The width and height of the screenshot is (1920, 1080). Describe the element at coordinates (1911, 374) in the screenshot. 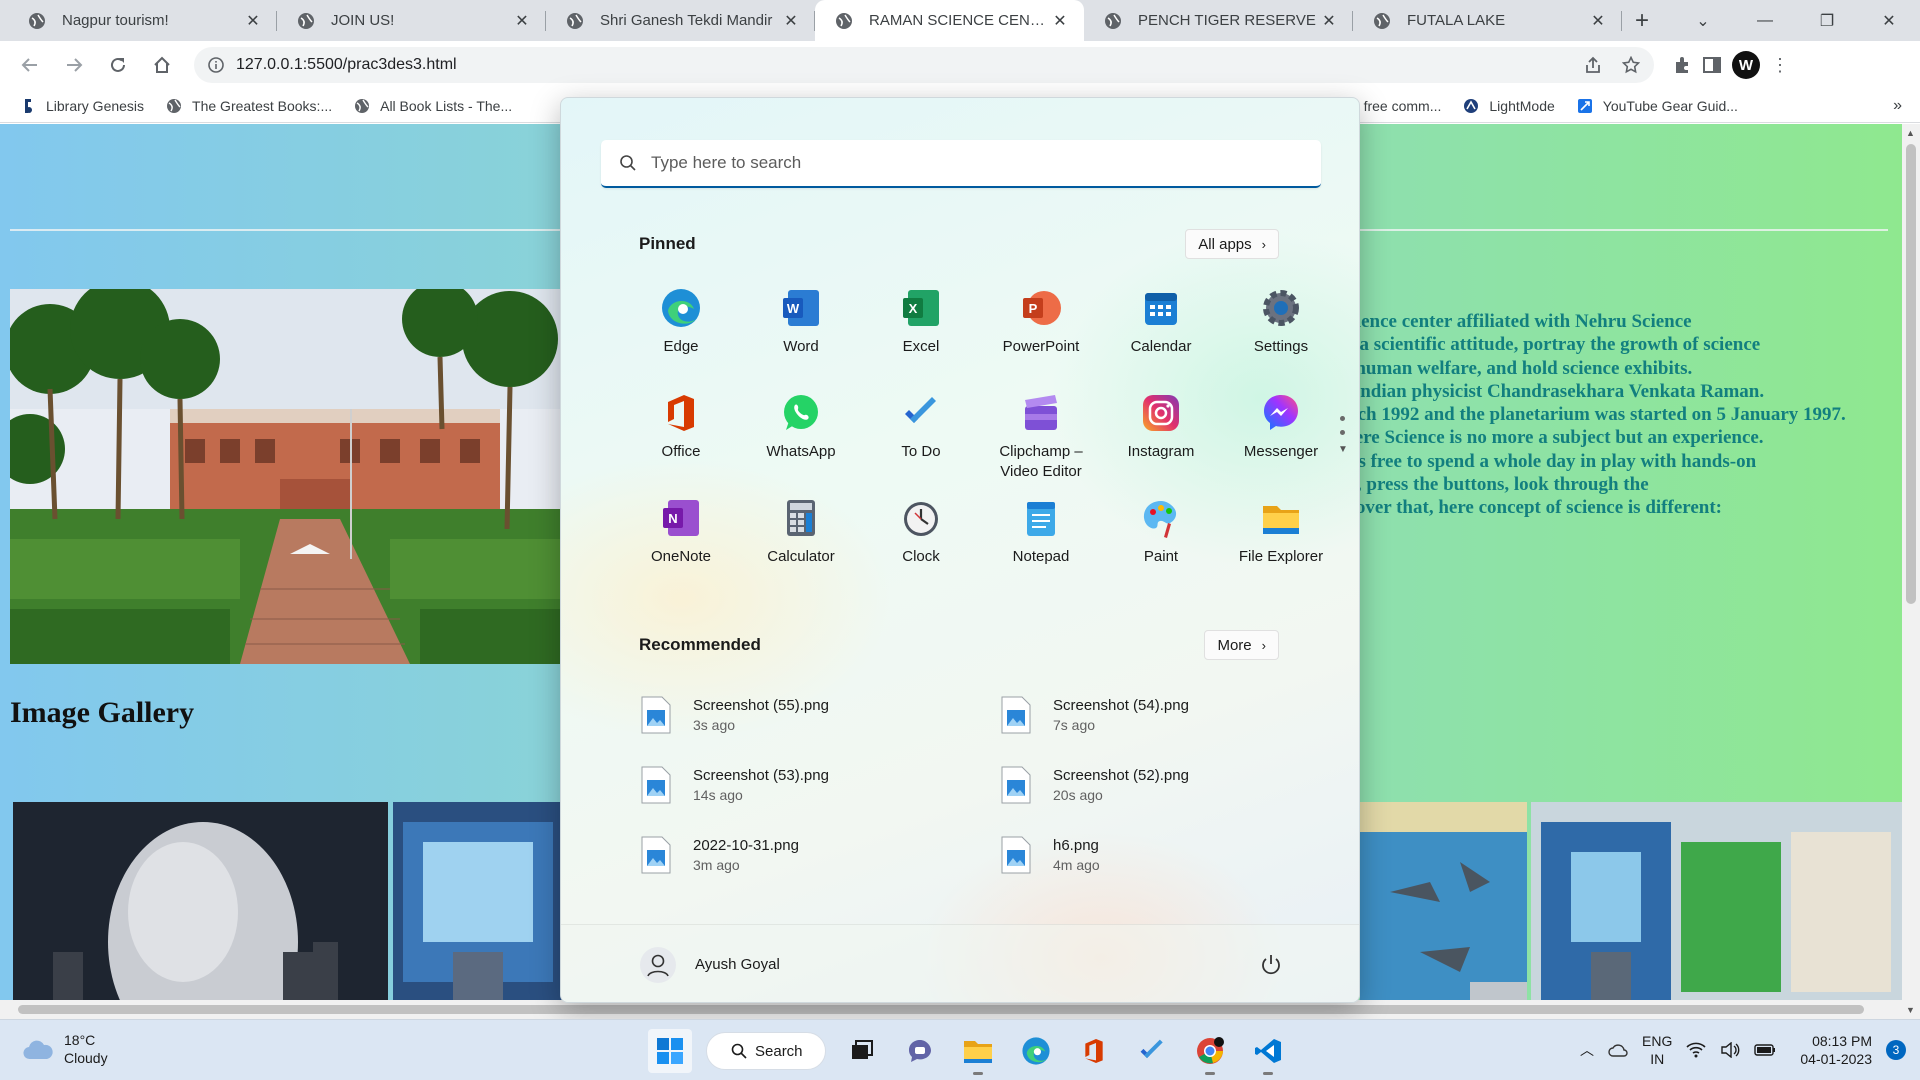

I see `vertical-scroll-thumb` at that location.